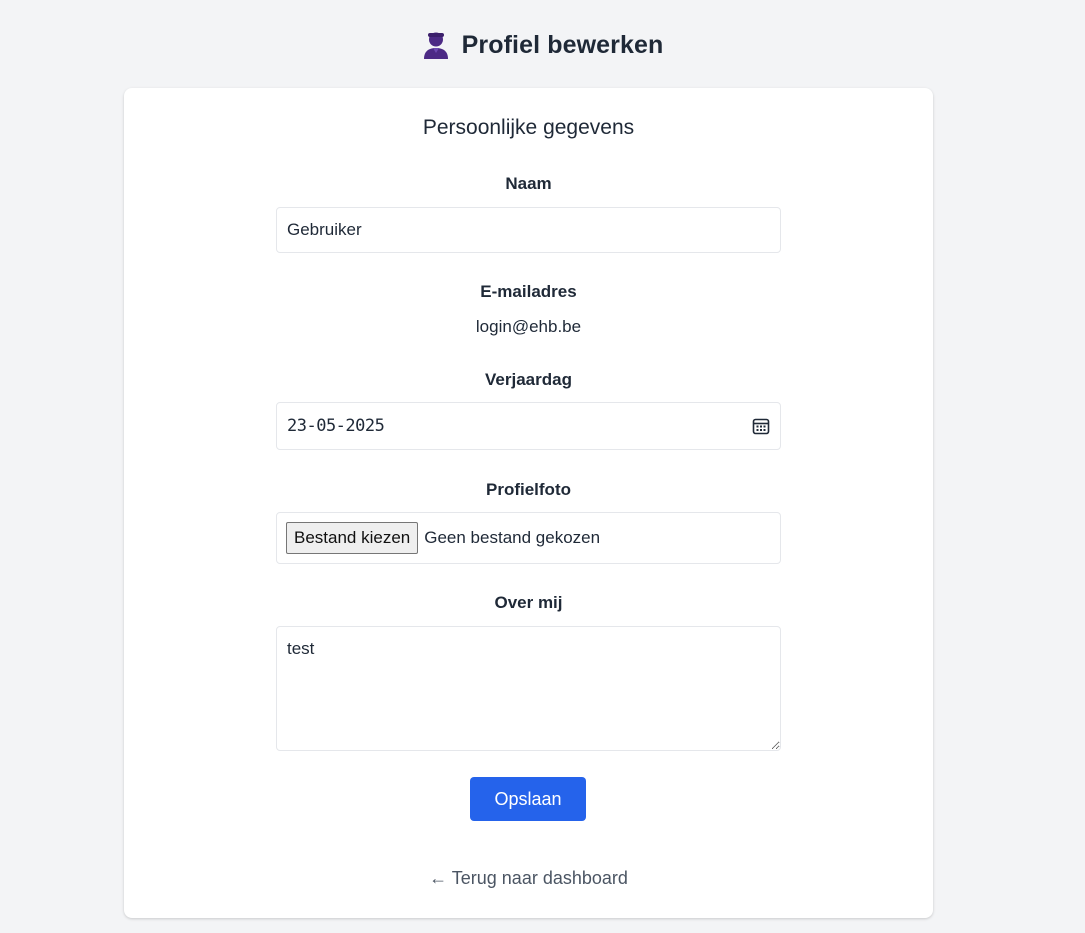 This screenshot has height=933, width=1085. I want to click on file-status: Geen bestand gekozen, so click(512, 537).